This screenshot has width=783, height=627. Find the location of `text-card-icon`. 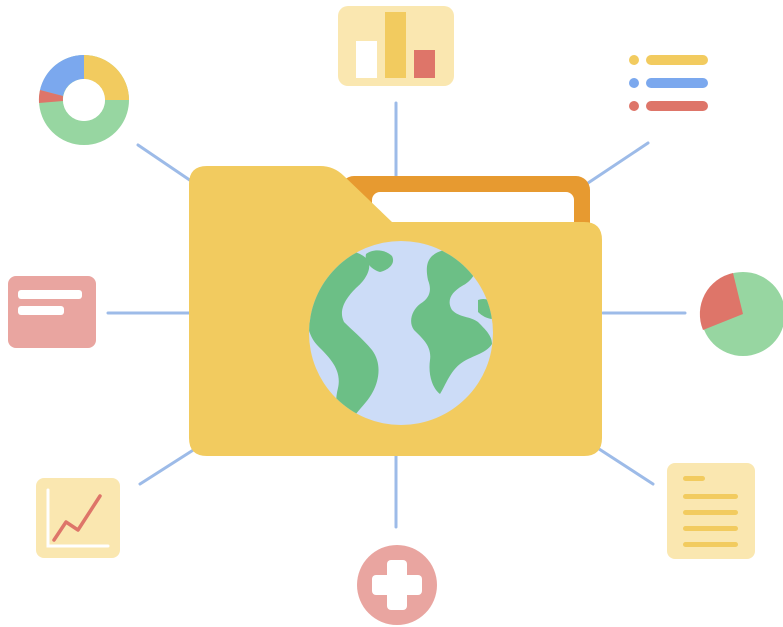

text-card-icon is located at coordinates (52, 312).